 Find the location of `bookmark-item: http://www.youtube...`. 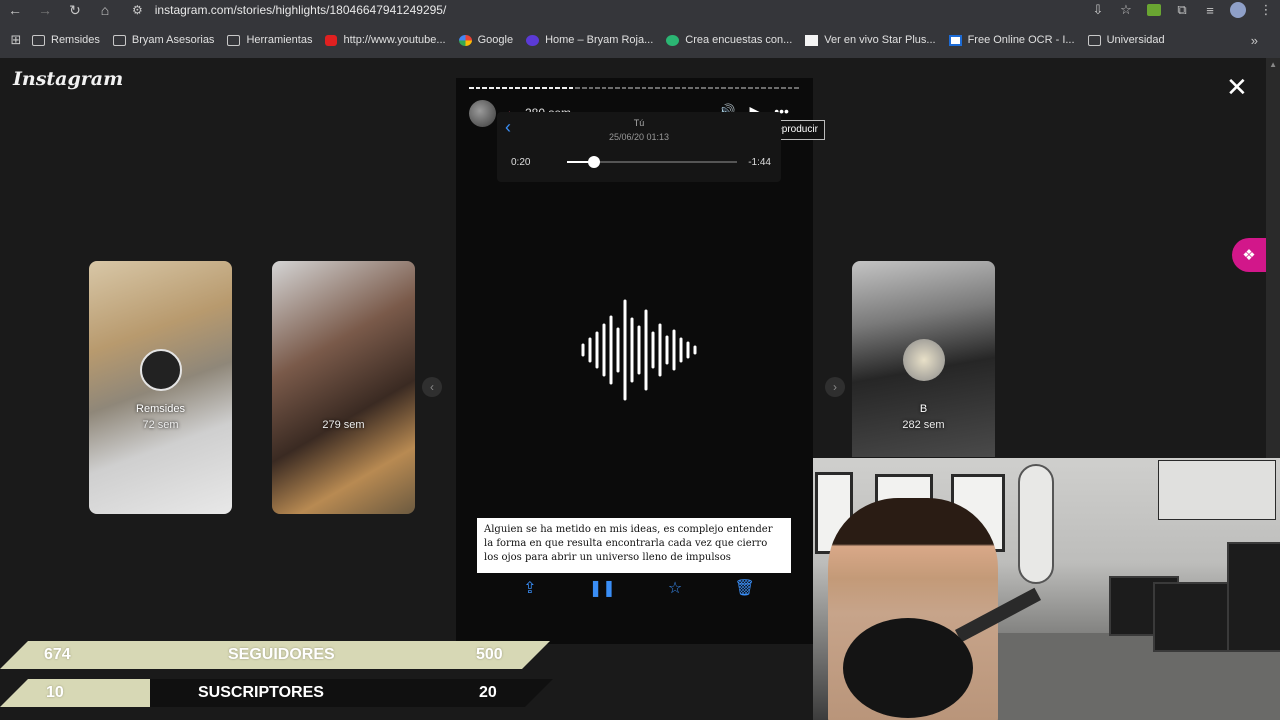

bookmark-item: http://www.youtube... is located at coordinates (385, 40).